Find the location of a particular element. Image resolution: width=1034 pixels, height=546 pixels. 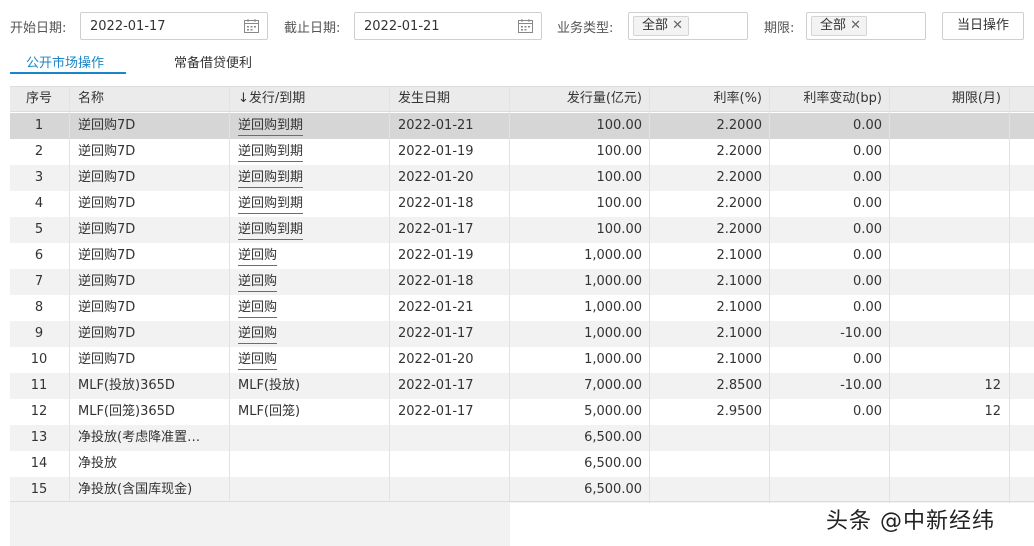

cell-date: 2022-01-17 is located at coordinates (436, 385).